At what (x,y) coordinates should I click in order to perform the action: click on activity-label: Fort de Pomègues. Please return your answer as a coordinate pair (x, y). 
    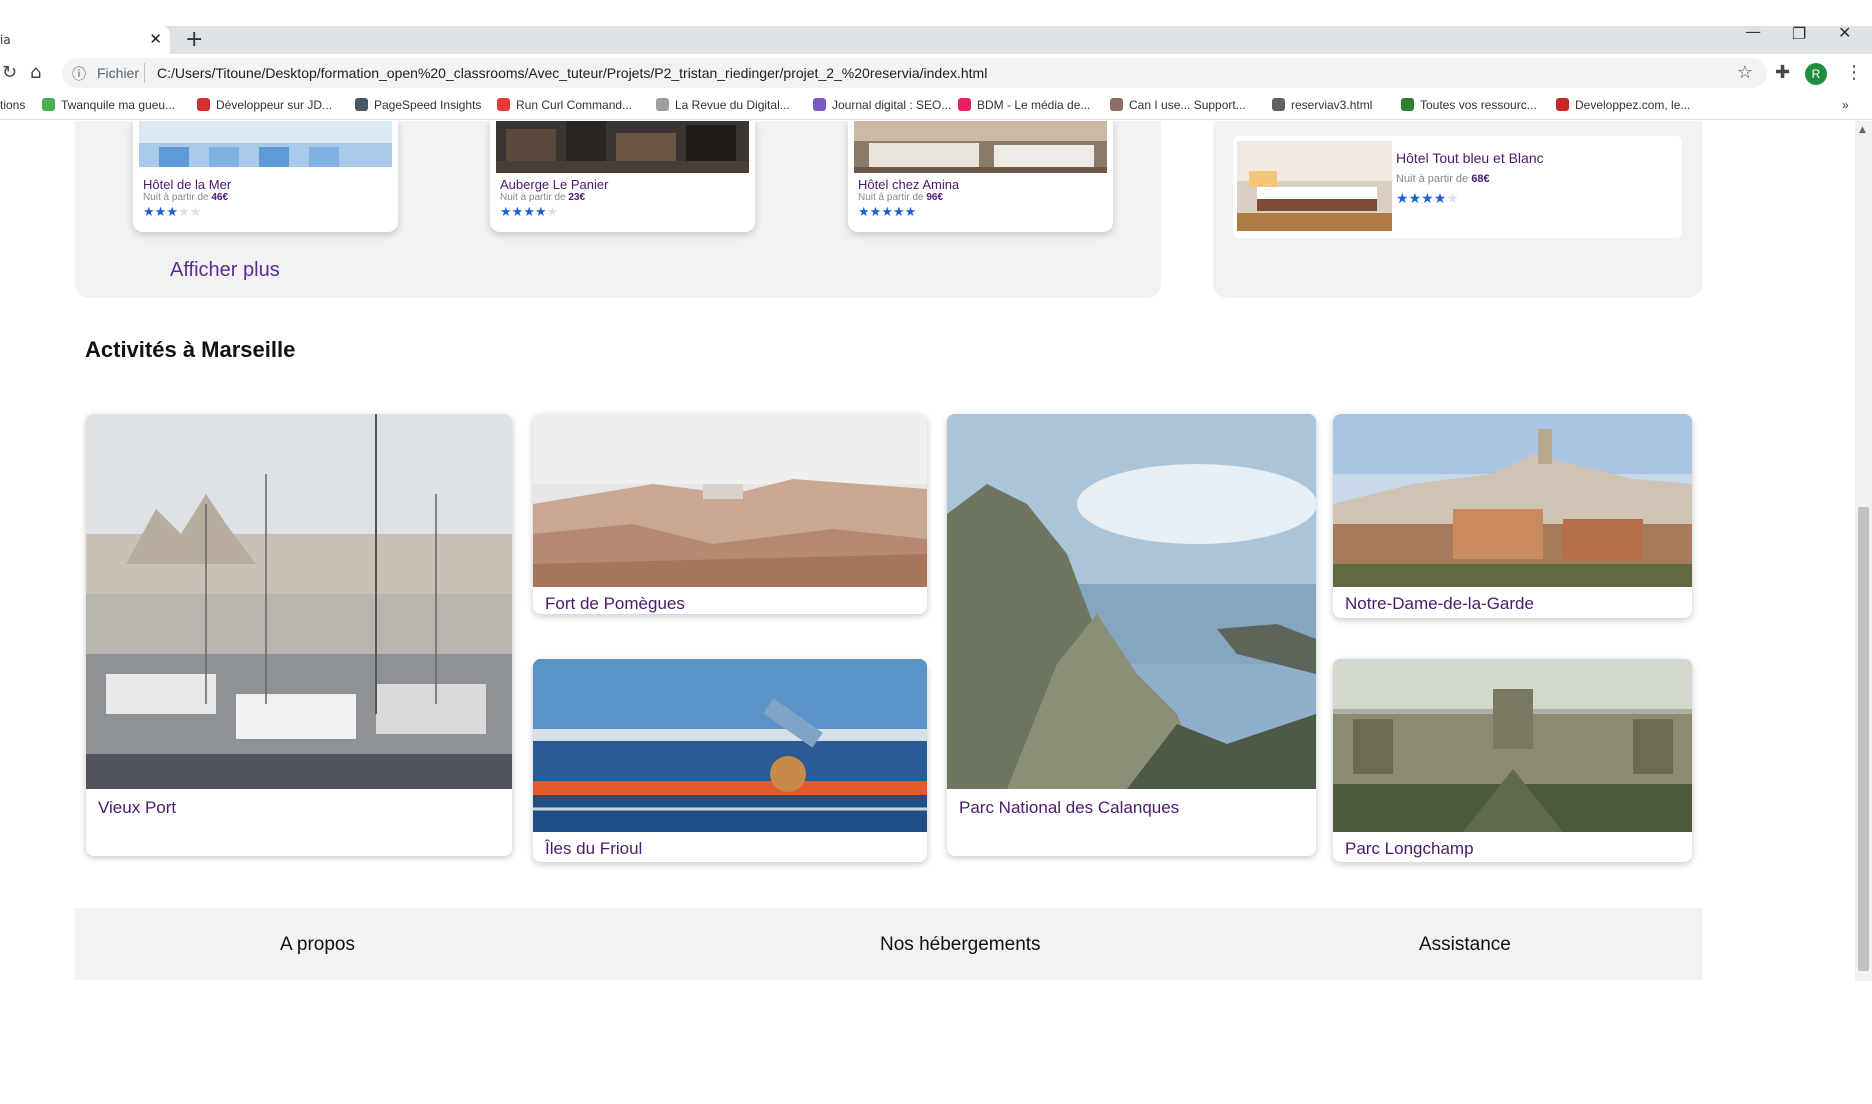
    Looking at the image, I should click on (615, 603).